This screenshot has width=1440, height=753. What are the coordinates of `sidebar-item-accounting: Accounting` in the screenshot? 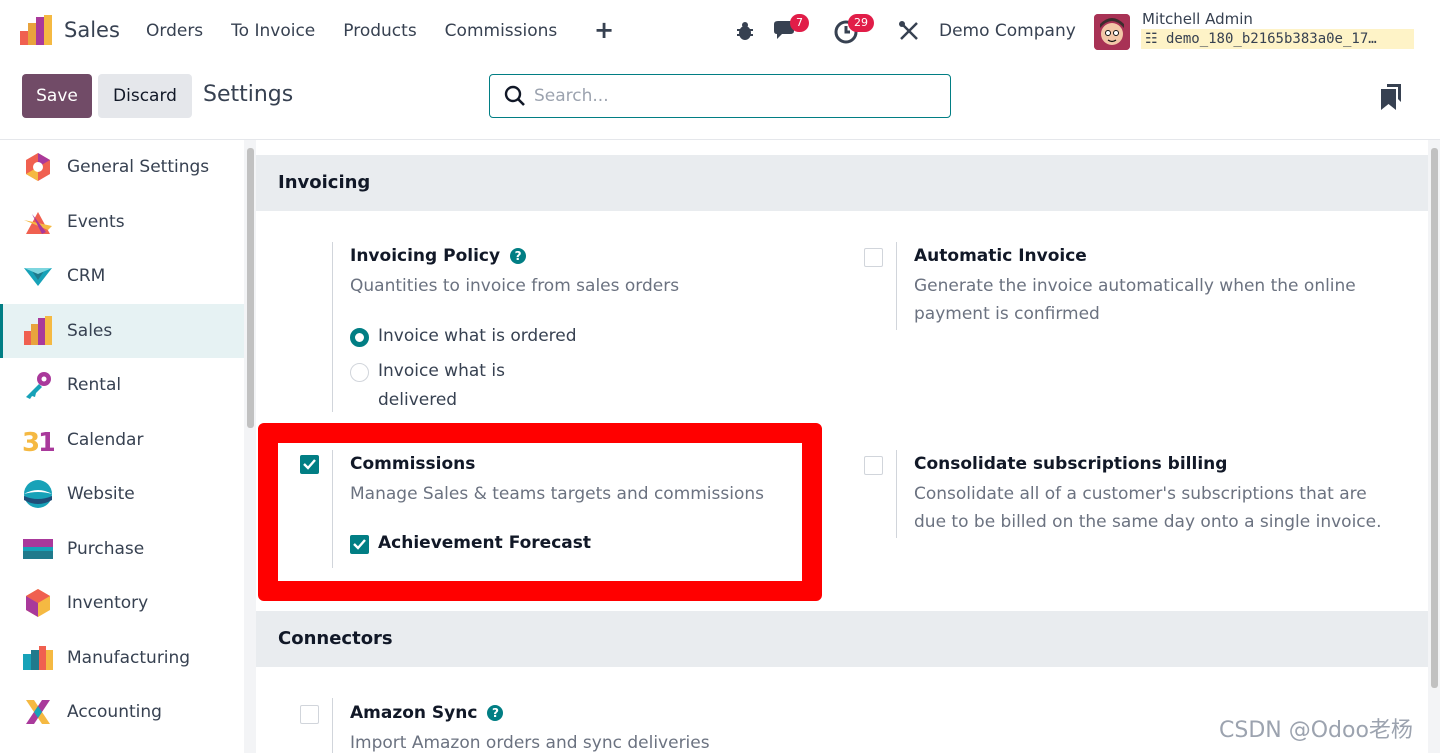 It's located at (122, 712).